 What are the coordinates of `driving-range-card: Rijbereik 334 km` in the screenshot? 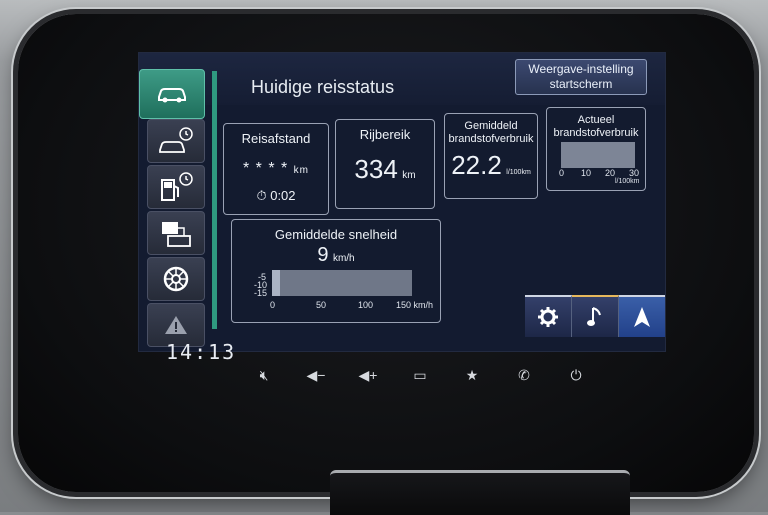 It's located at (385, 164).